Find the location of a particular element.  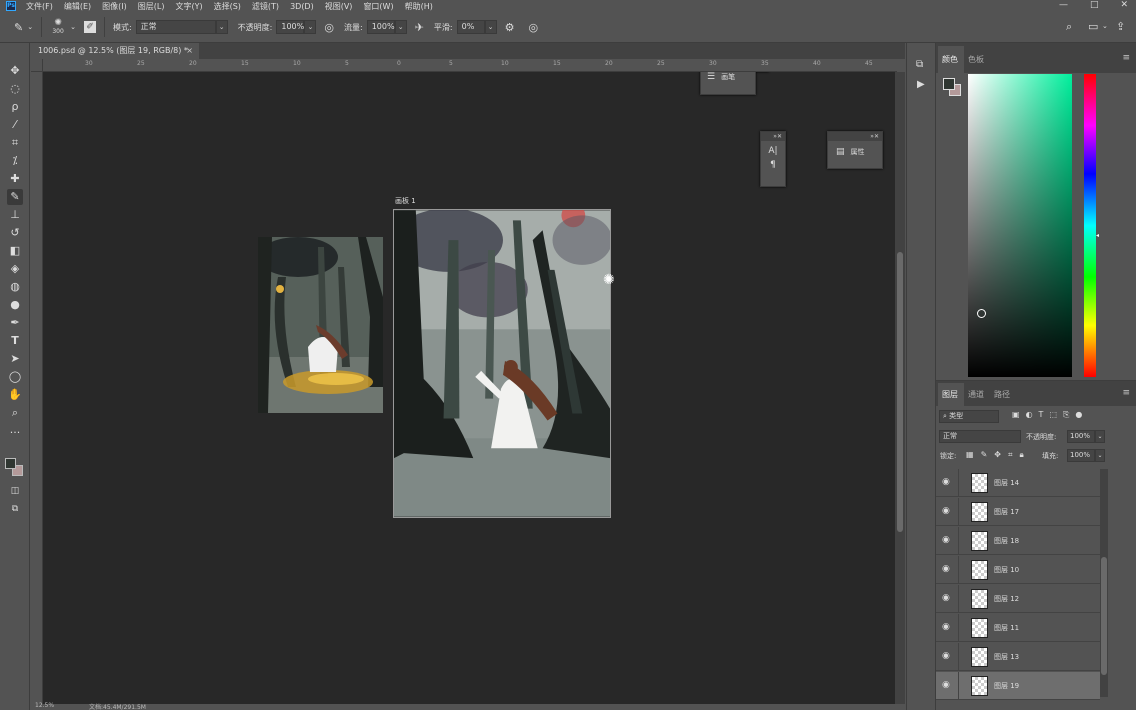

minimize-button: — is located at coordinates (1063, 5).